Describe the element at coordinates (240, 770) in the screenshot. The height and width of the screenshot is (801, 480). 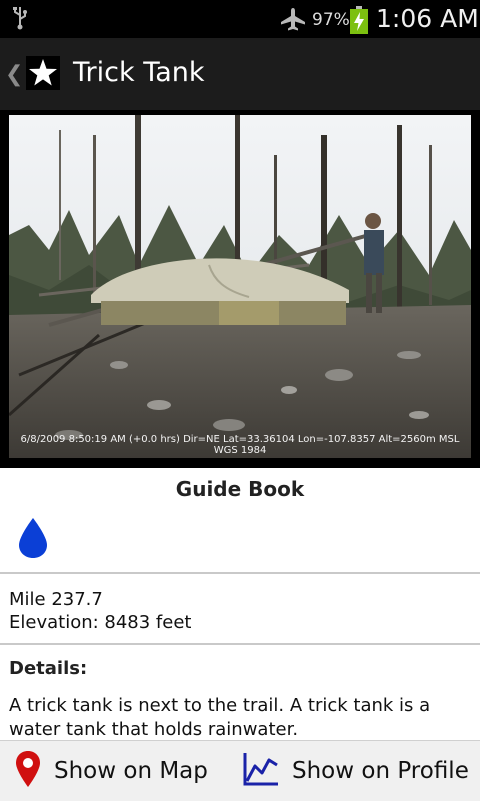
I see `bottom-action-bar: Show on Map Show on Profile` at that location.